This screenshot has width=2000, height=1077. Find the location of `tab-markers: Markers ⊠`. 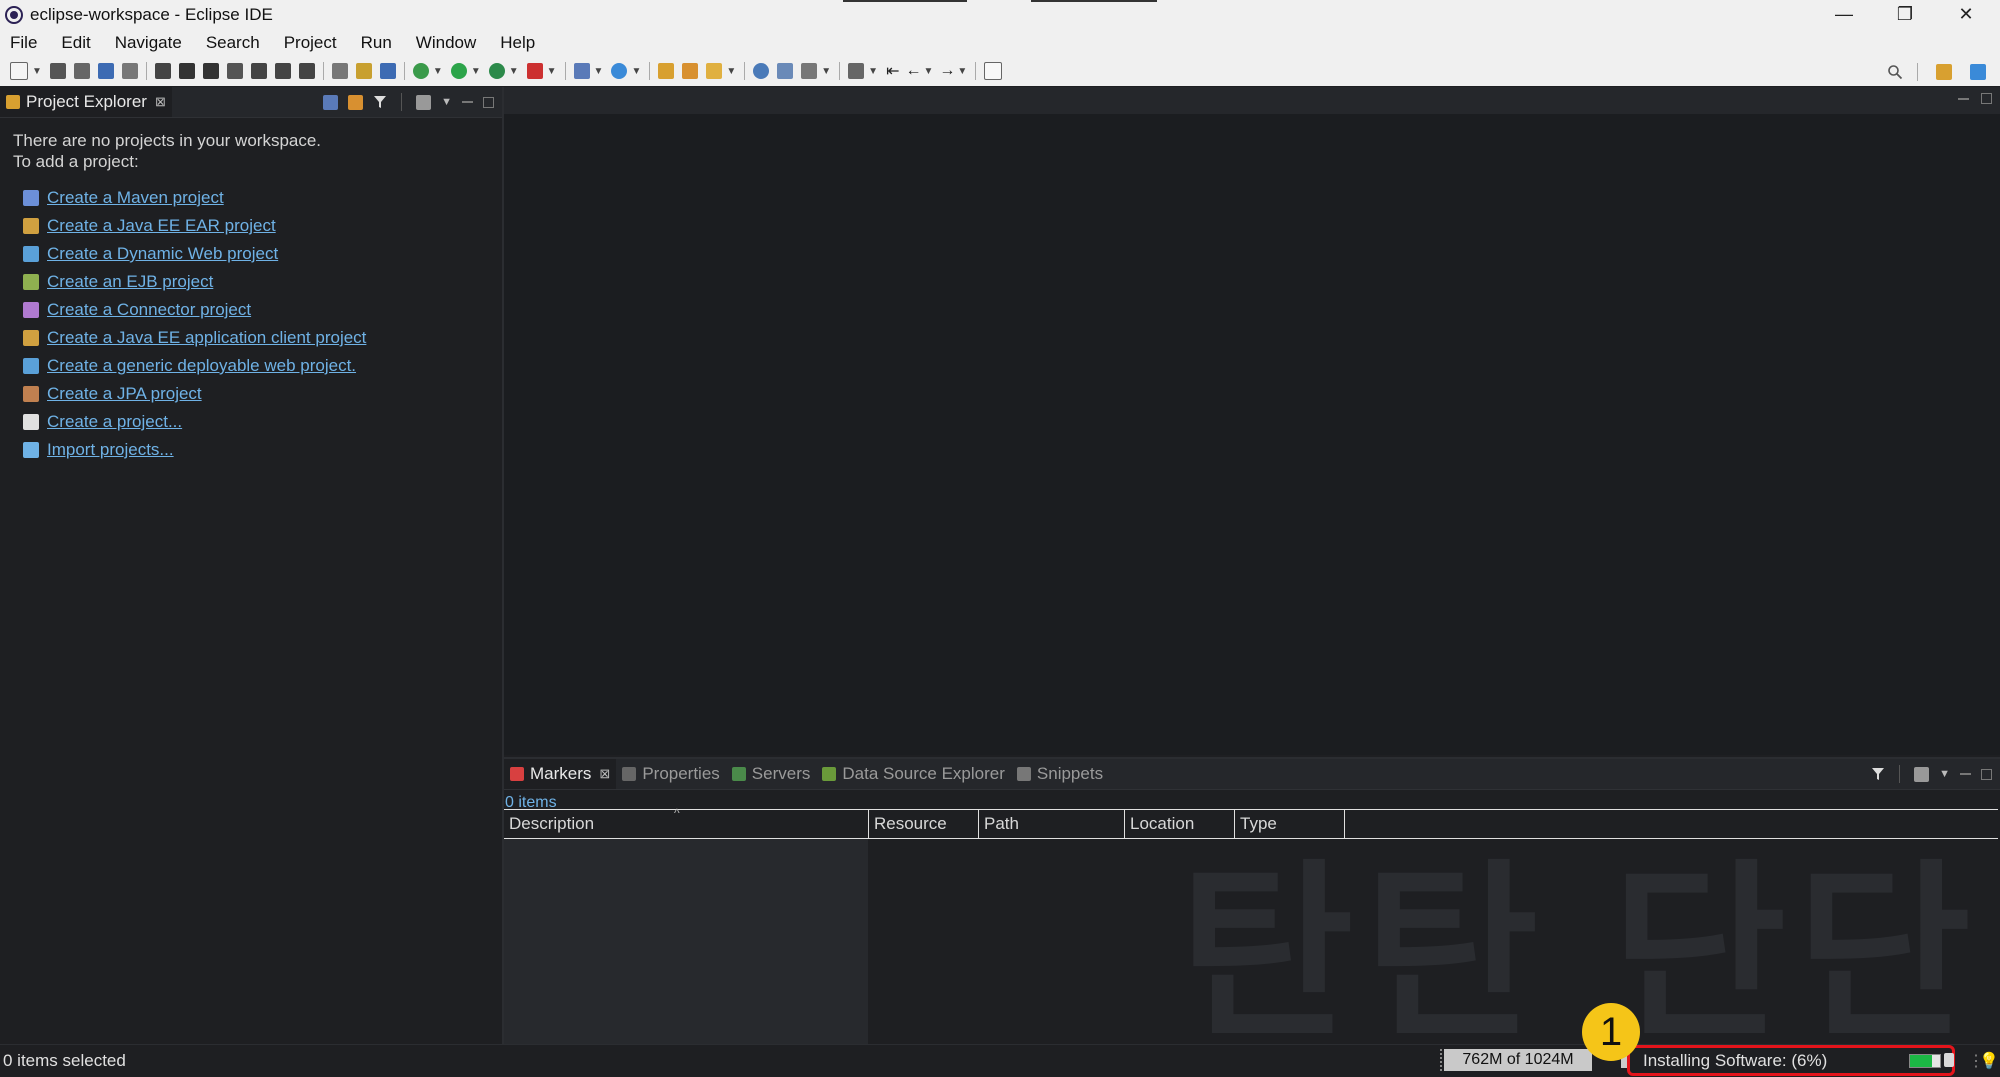

tab-markers: Markers ⊠ is located at coordinates (560, 774).